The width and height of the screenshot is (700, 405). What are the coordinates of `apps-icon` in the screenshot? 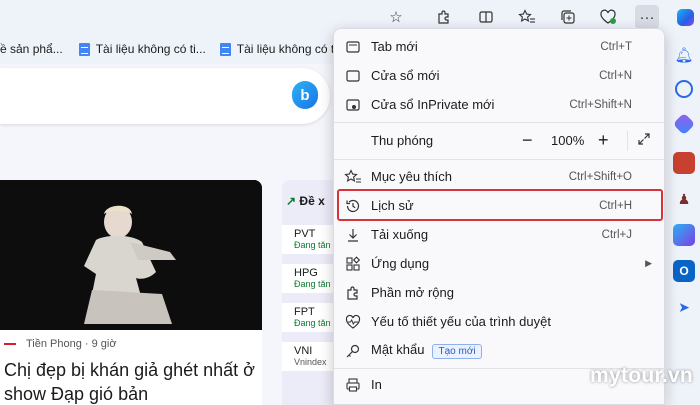 It's located at (353, 264).